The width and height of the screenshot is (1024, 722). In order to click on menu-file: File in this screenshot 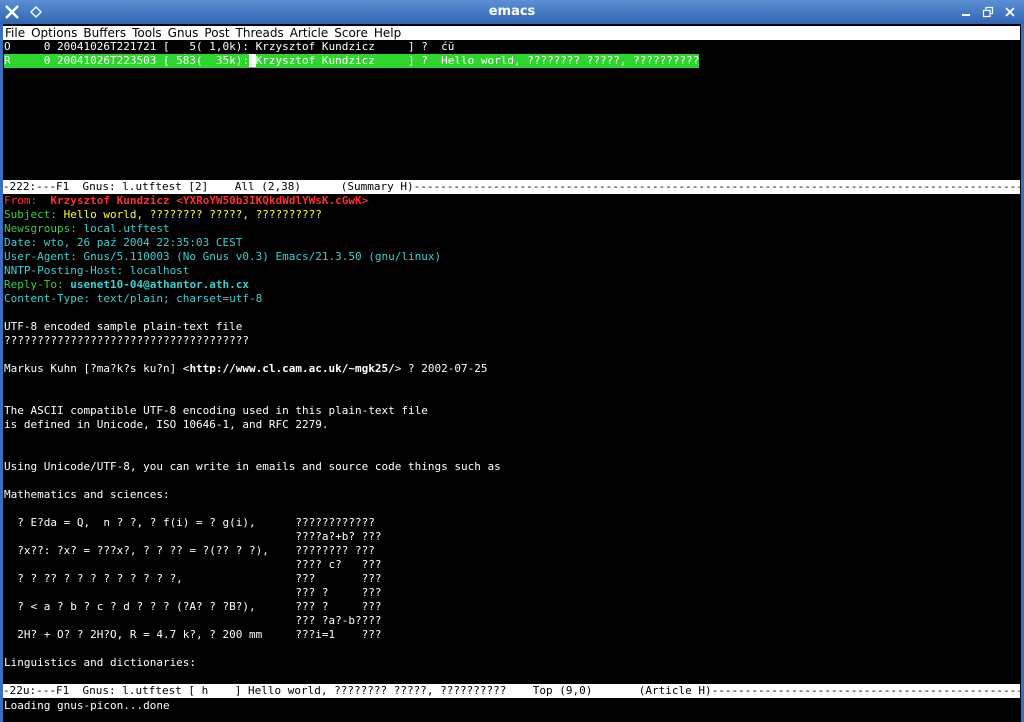, I will do `click(16, 33)`.